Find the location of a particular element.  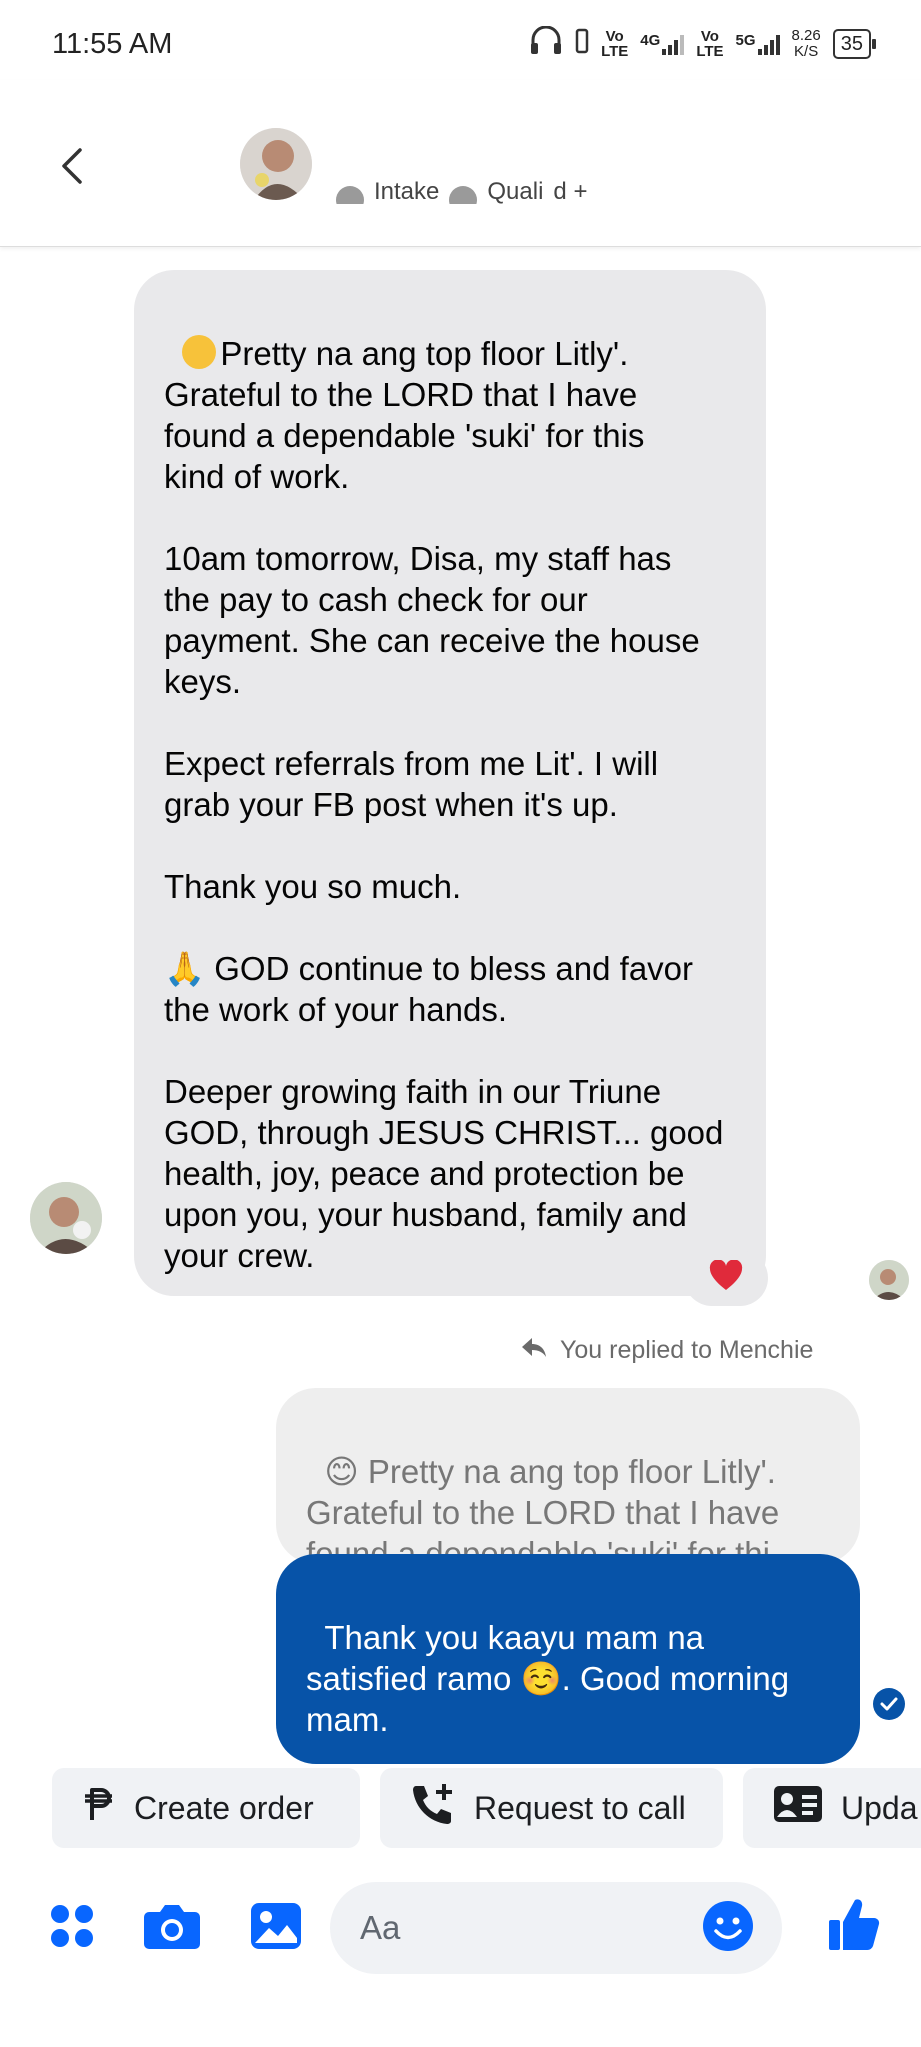

battery-icon: 35 is located at coordinates (854, 43).